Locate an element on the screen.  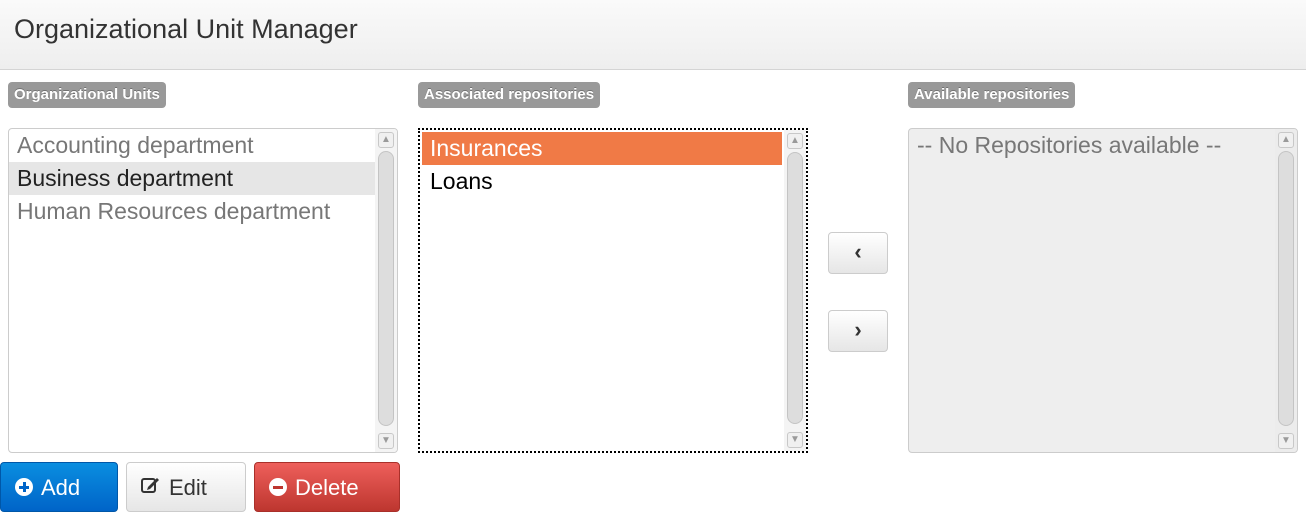
list-item: Accounting department is located at coordinates (203, 145).